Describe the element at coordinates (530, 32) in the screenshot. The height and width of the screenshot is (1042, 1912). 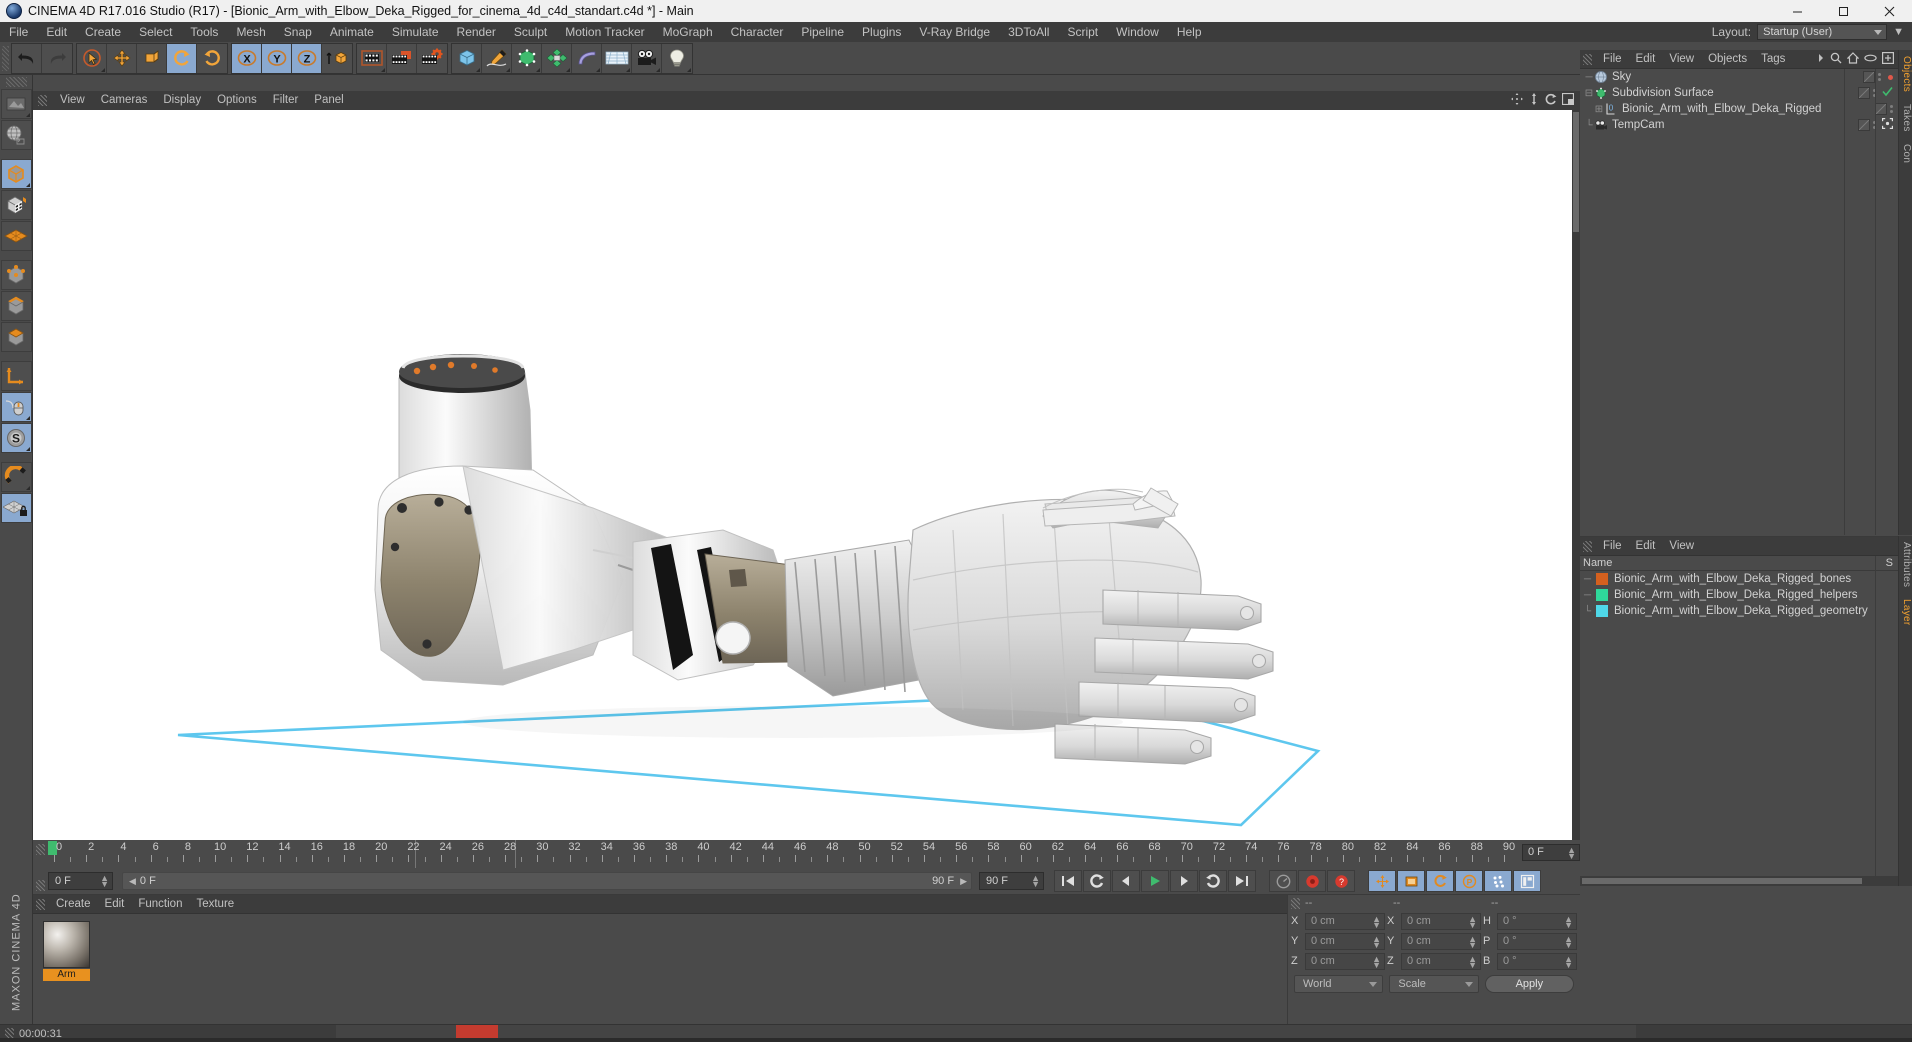
I see `menu-item-sculpt: Sculpt` at that location.